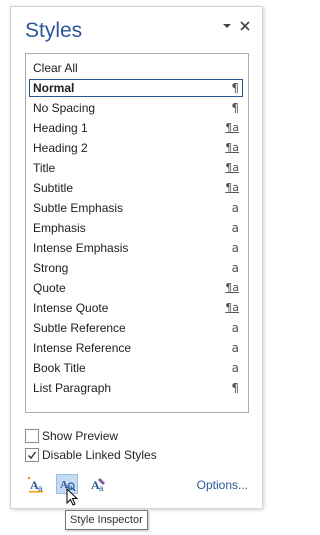 This screenshot has height=535, width=320. I want to click on style-item-label: List Paragraph, so click(72, 388).